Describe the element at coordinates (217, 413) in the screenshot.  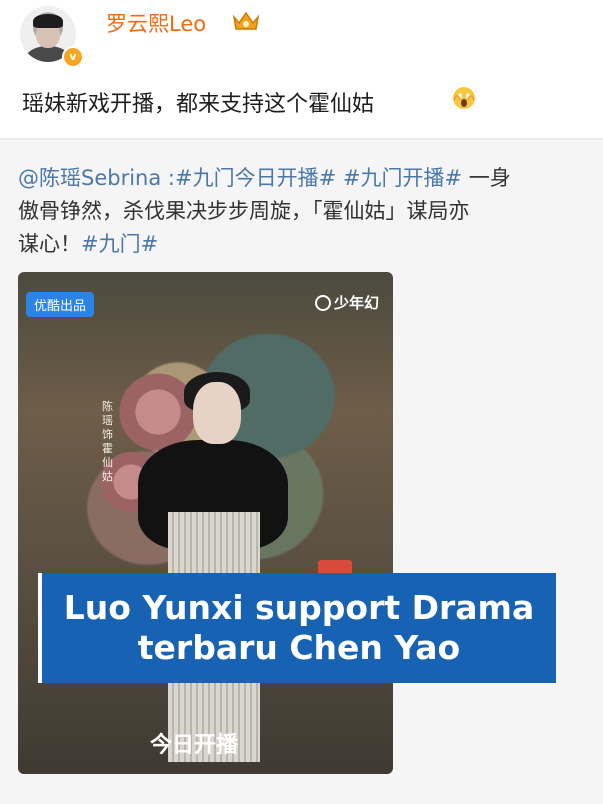
I see `figure-head` at that location.